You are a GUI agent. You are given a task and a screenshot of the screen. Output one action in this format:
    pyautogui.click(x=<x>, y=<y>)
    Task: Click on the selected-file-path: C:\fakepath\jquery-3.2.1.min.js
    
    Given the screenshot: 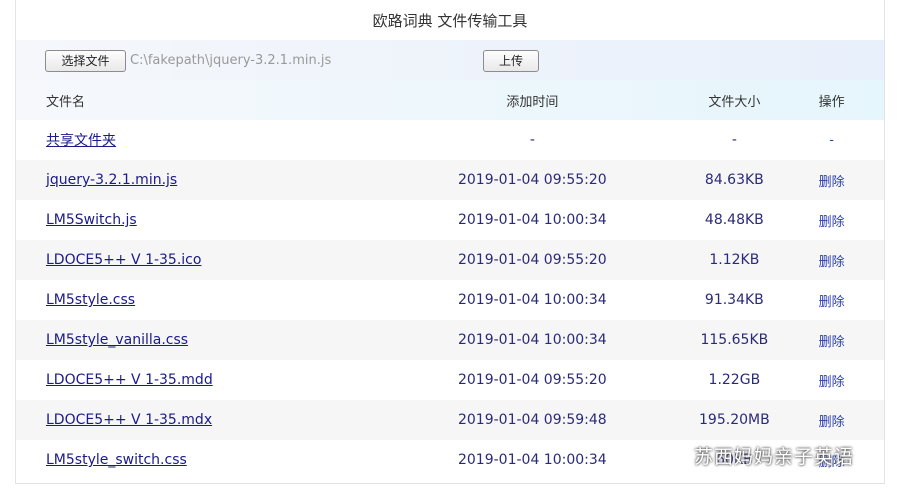 What is the action you would take?
    pyautogui.click(x=231, y=60)
    